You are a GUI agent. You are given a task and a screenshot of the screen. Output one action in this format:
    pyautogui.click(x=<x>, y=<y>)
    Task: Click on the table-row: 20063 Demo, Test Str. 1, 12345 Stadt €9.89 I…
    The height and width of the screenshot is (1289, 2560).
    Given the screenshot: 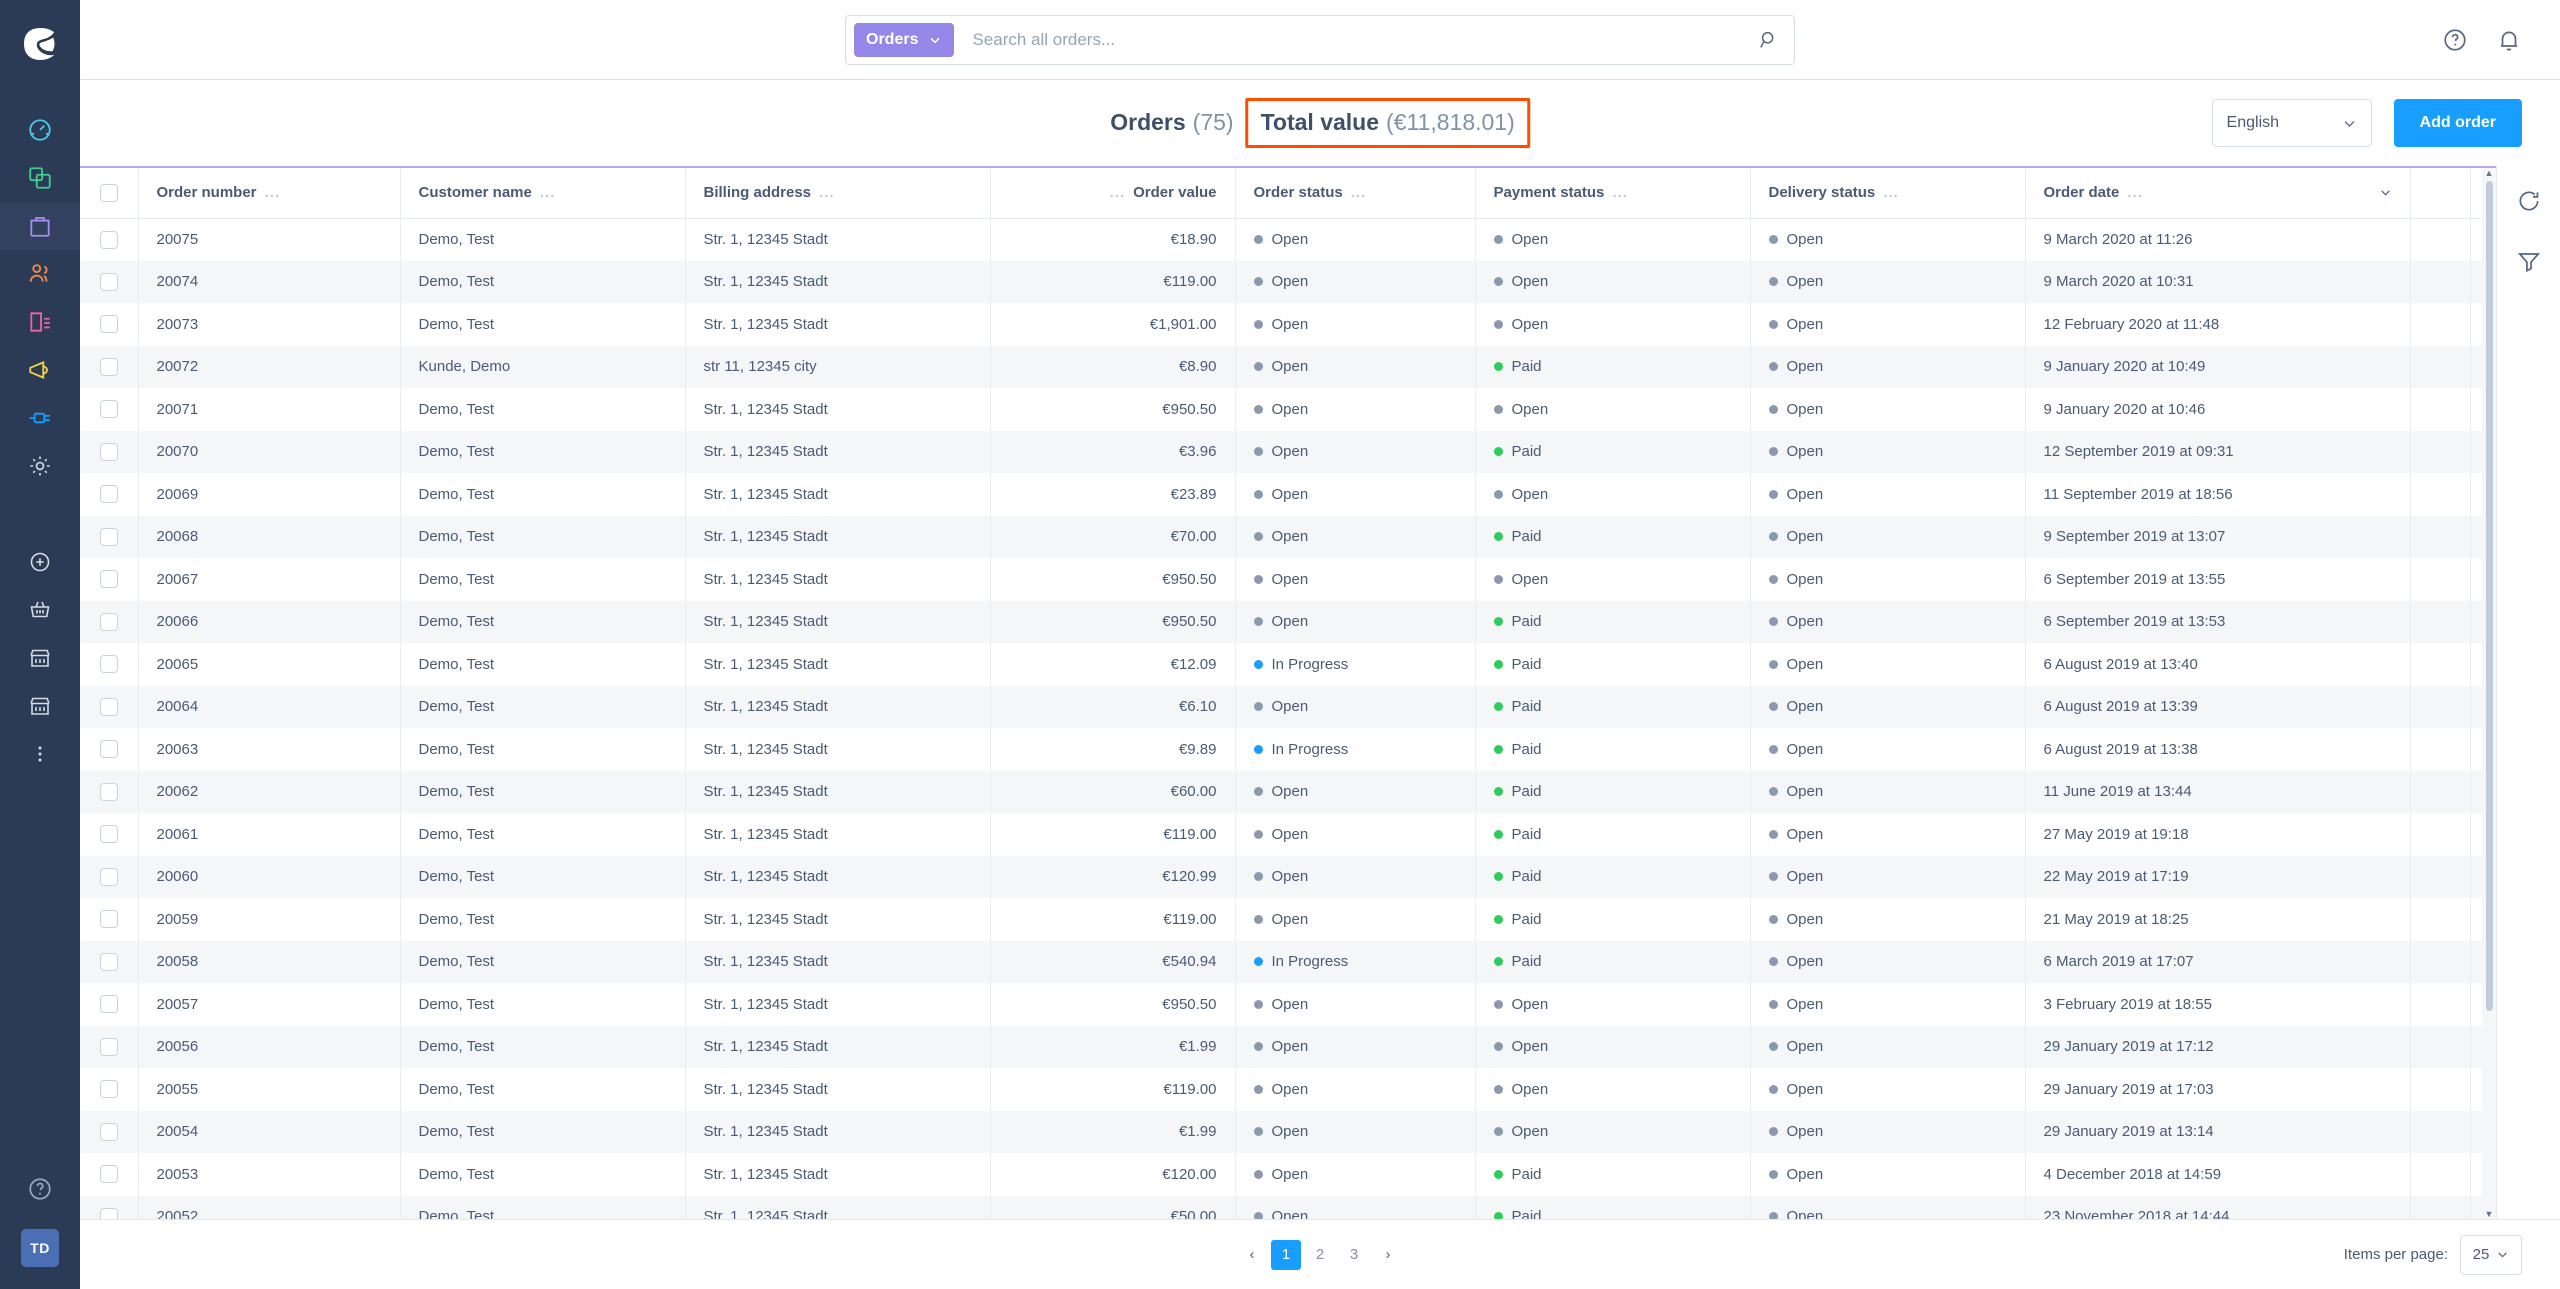 What is the action you would take?
    pyautogui.click(x=1318, y=749)
    